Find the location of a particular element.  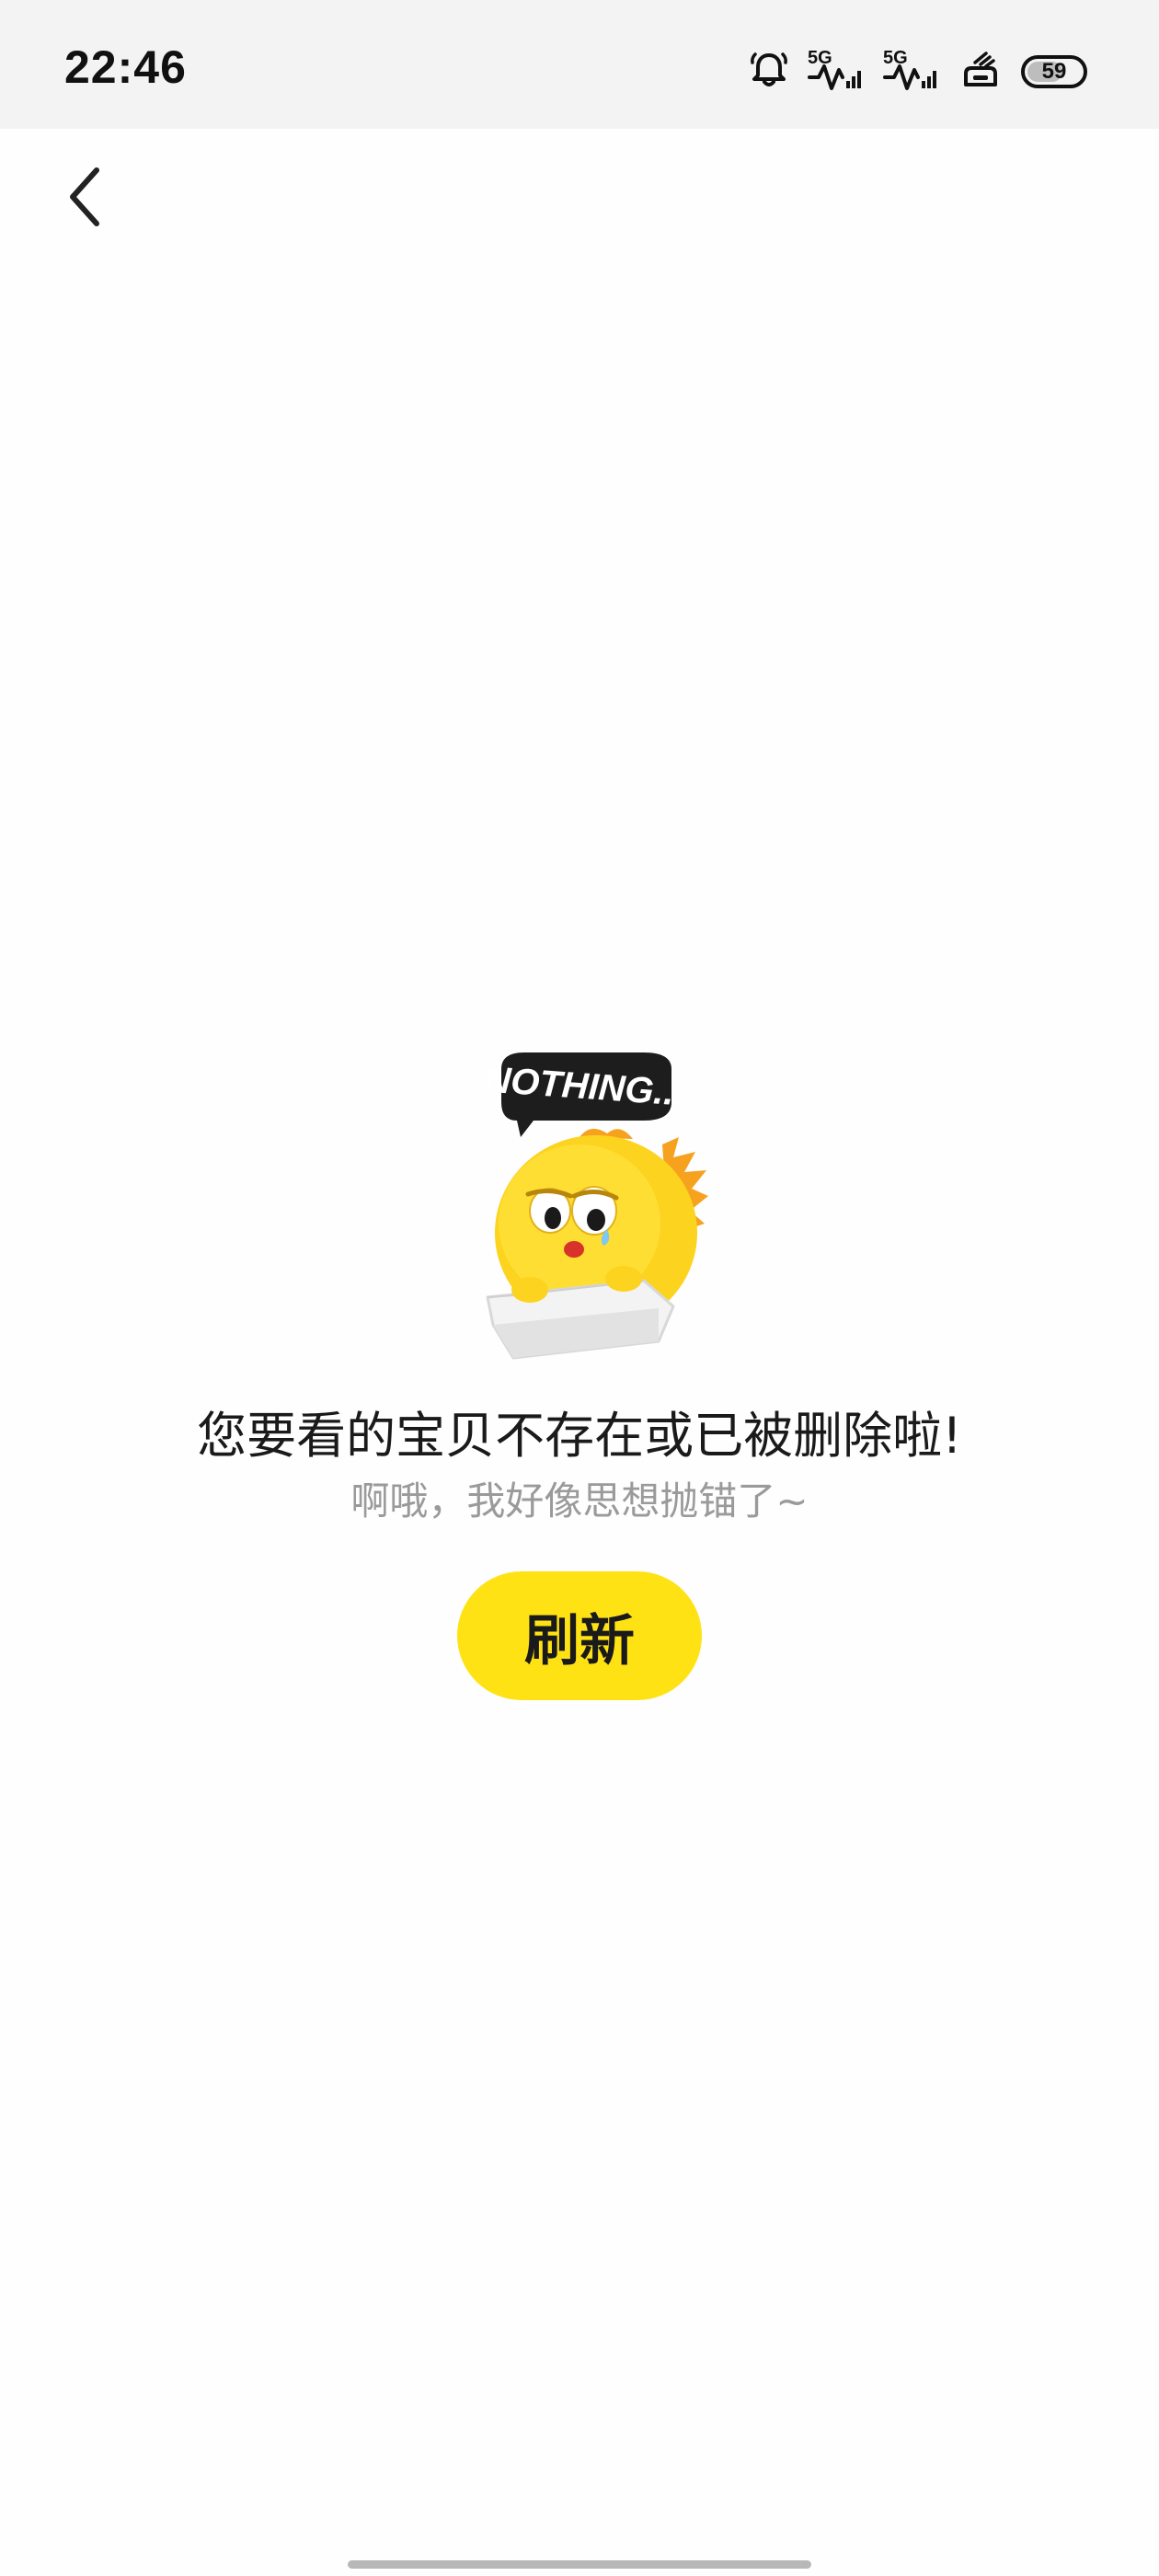

battery-icon: 59 is located at coordinates (1054, 71).